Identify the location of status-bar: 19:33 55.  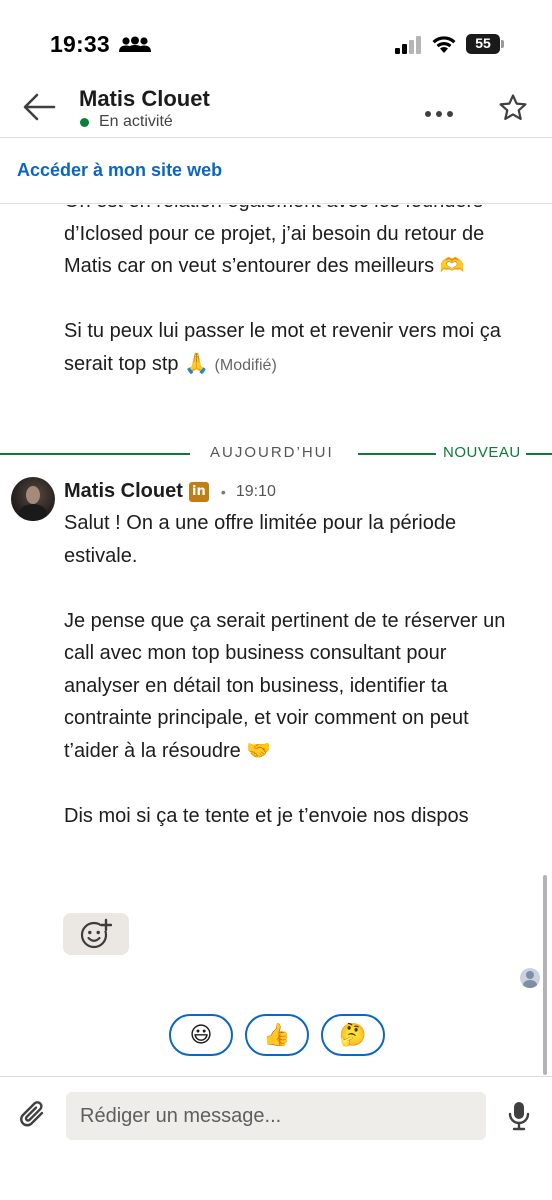
(276, 40).